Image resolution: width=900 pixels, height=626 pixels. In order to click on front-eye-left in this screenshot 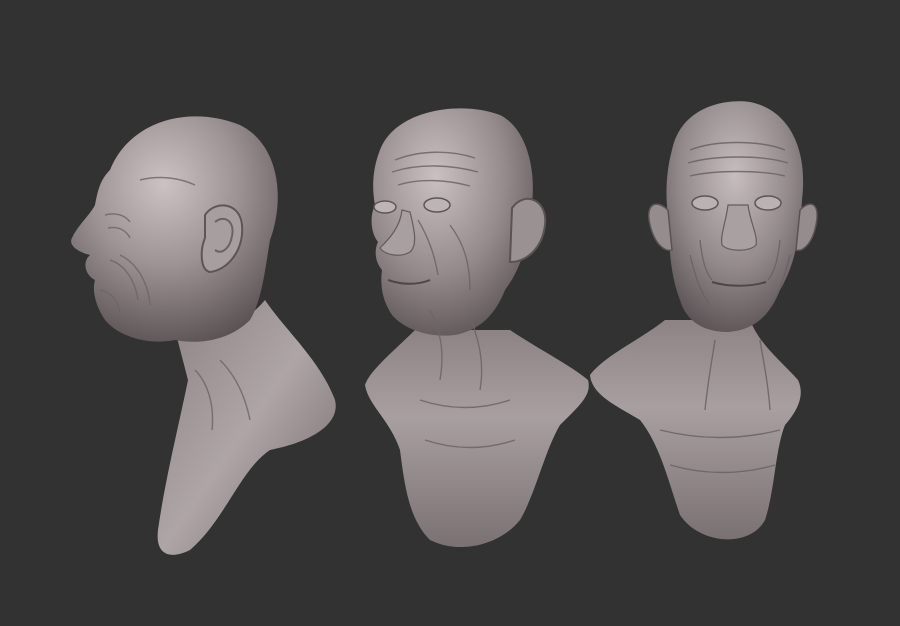, I will do `click(705, 203)`.